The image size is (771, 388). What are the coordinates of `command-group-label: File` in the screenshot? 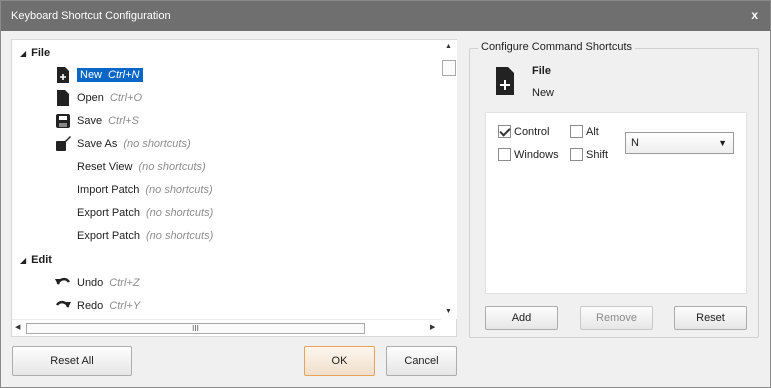 It's located at (541, 71).